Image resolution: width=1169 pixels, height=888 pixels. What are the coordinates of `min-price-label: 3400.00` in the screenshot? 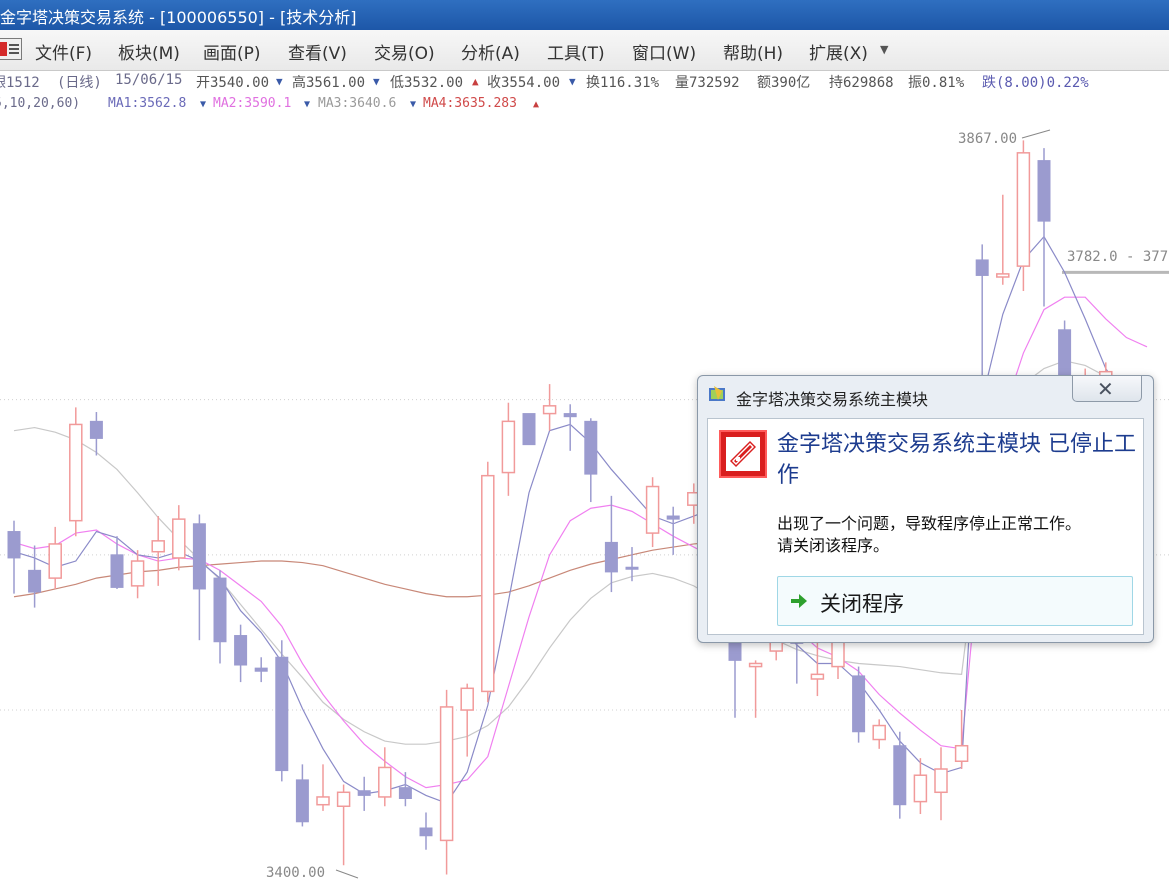 It's located at (295, 873).